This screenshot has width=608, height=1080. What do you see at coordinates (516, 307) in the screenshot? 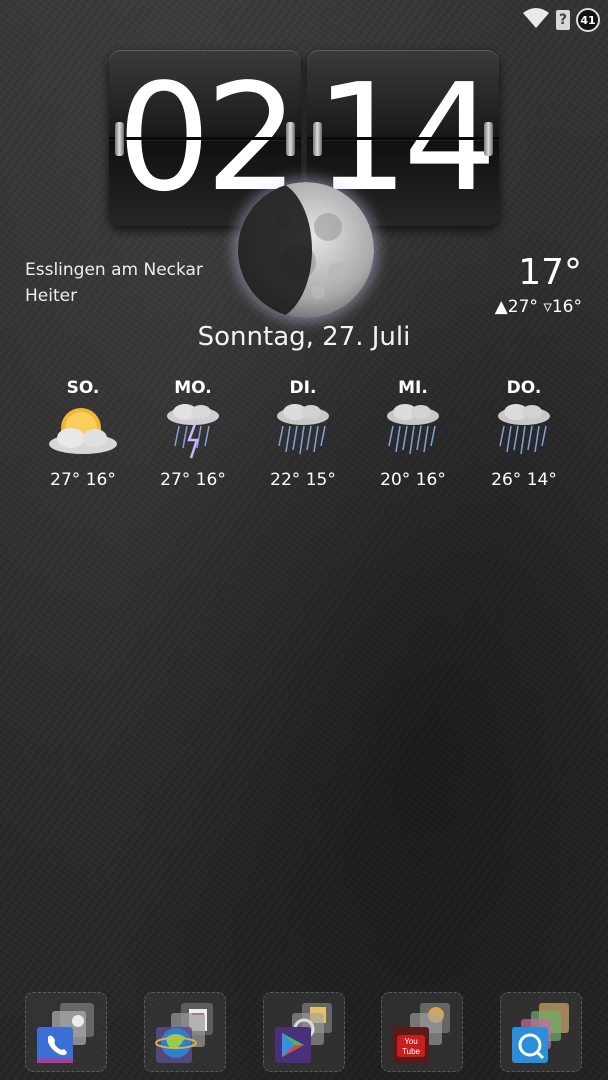
I see `high-temperature: ▲27°` at bounding box center [516, 307].